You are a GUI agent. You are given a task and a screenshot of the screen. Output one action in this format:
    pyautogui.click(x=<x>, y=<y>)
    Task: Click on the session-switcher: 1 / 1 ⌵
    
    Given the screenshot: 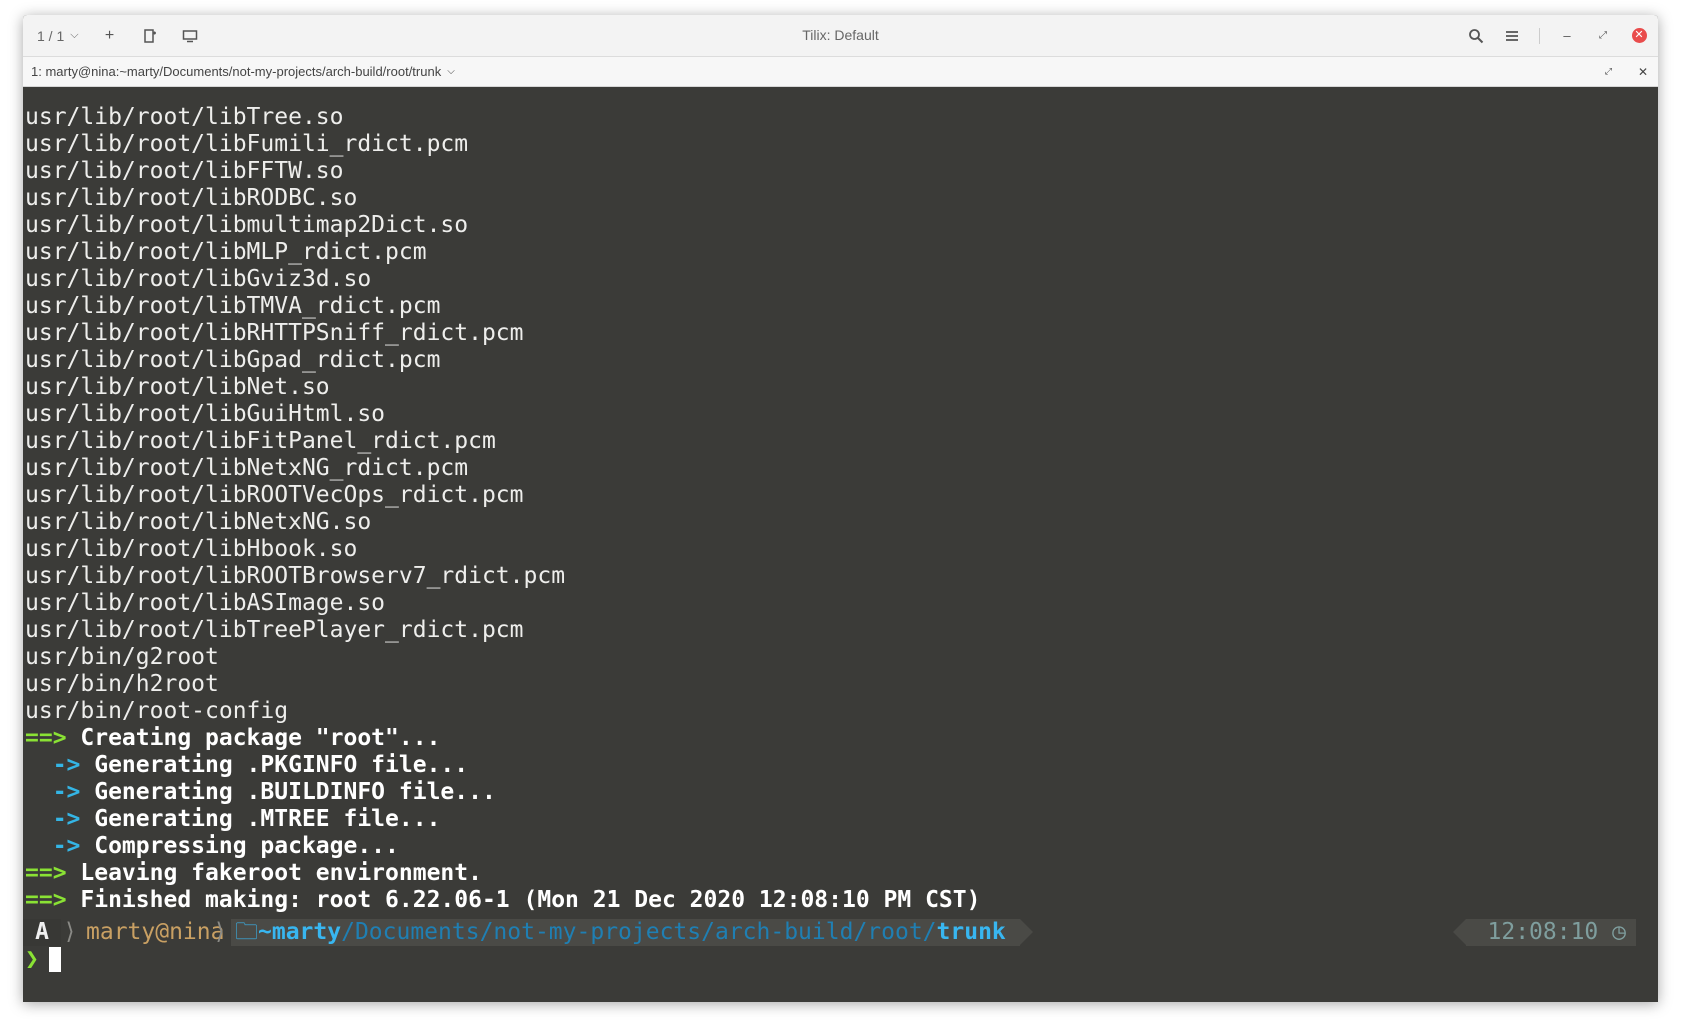 What is the action you would take?
    pyautogui.click(x=58, y=36)
    